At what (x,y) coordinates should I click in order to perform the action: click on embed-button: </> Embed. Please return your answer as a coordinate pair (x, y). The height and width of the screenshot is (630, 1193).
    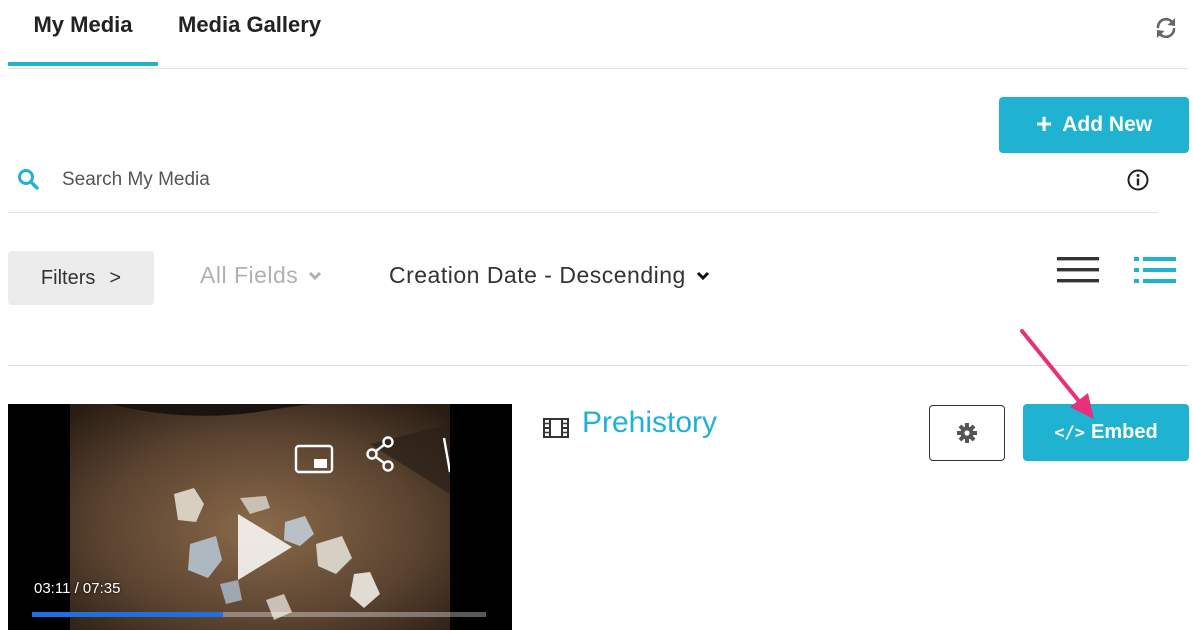
    Looking at the image, I should click on (1106, 432).